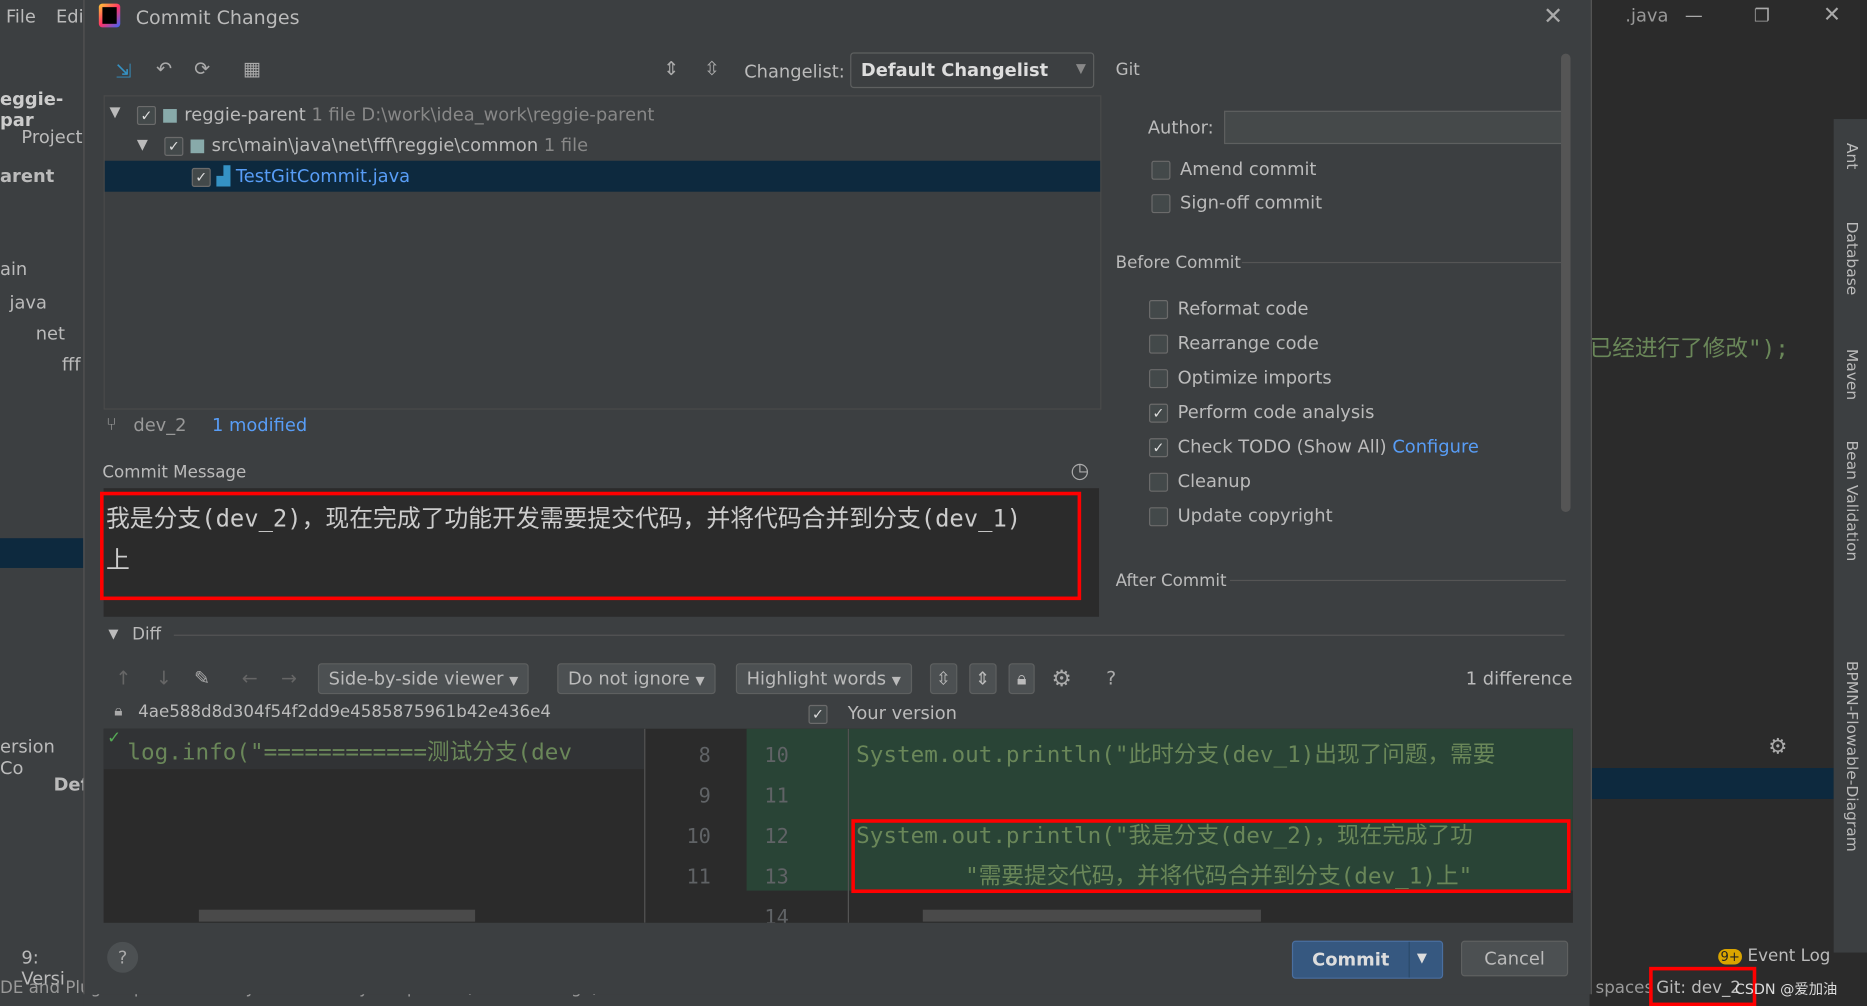  I want to click on commit-button: Commit ▼, so click(1367, 959).